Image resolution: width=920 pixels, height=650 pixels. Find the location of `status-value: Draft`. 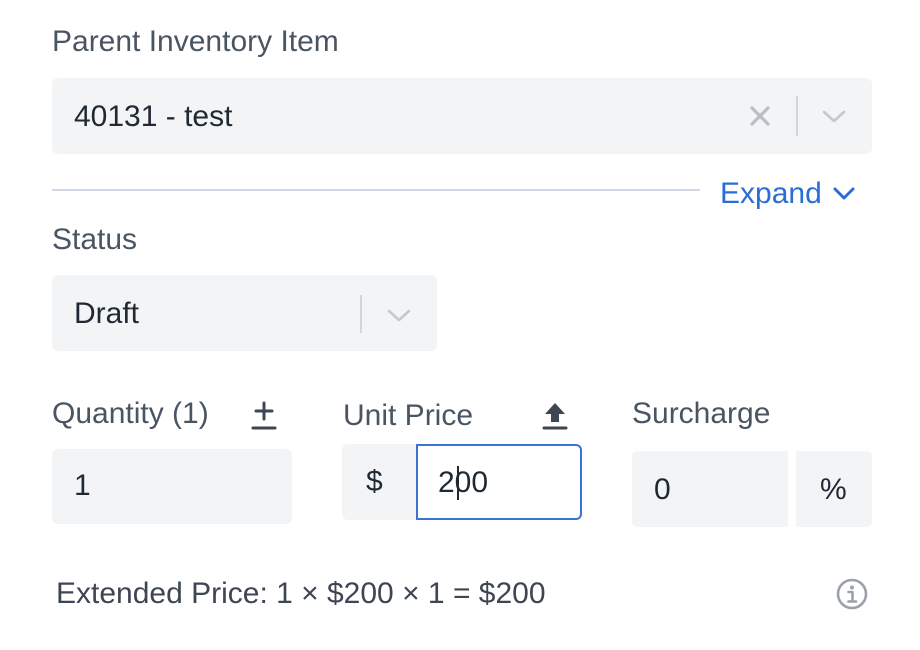

status-value: Draft is located at coordinates (107, 313).